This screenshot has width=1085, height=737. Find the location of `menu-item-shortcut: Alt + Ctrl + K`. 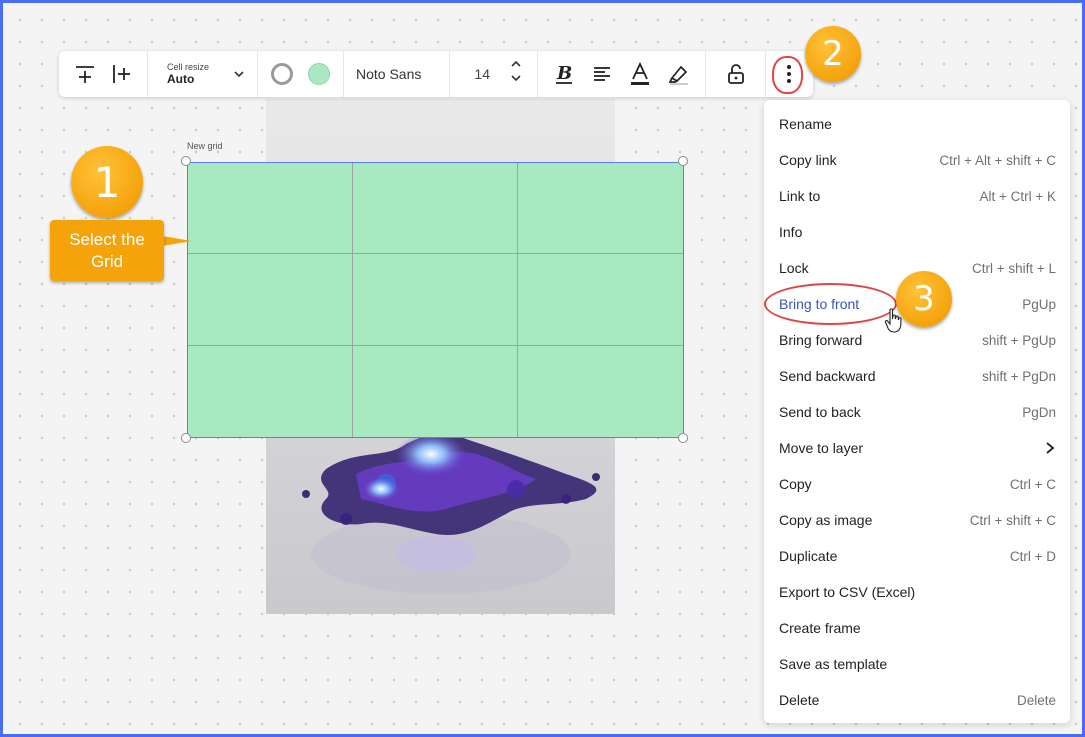

menu-item-shortcut: Alt + Ctrl + K is located at coordinates (1017, 196).